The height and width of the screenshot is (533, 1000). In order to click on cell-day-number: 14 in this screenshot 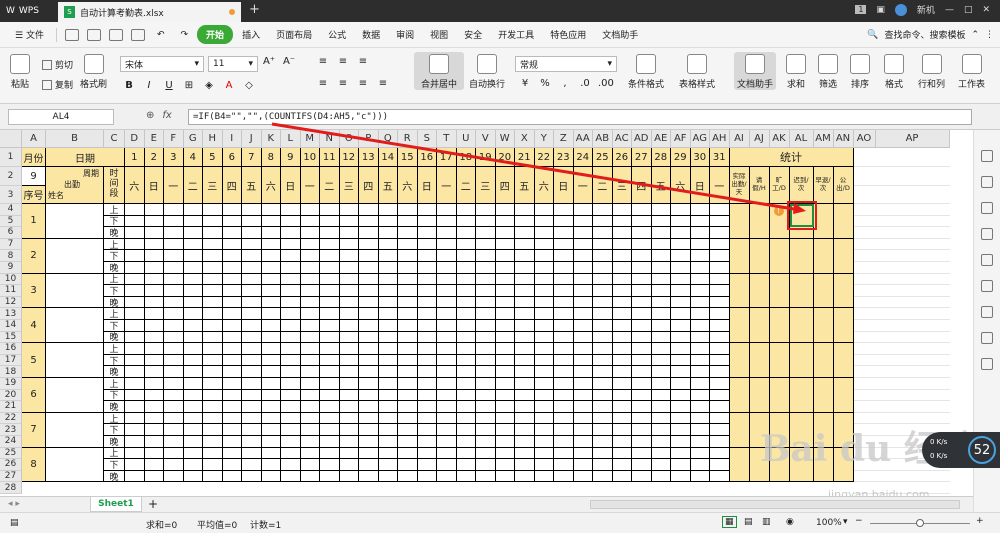, I will do `click(388, 157)`.